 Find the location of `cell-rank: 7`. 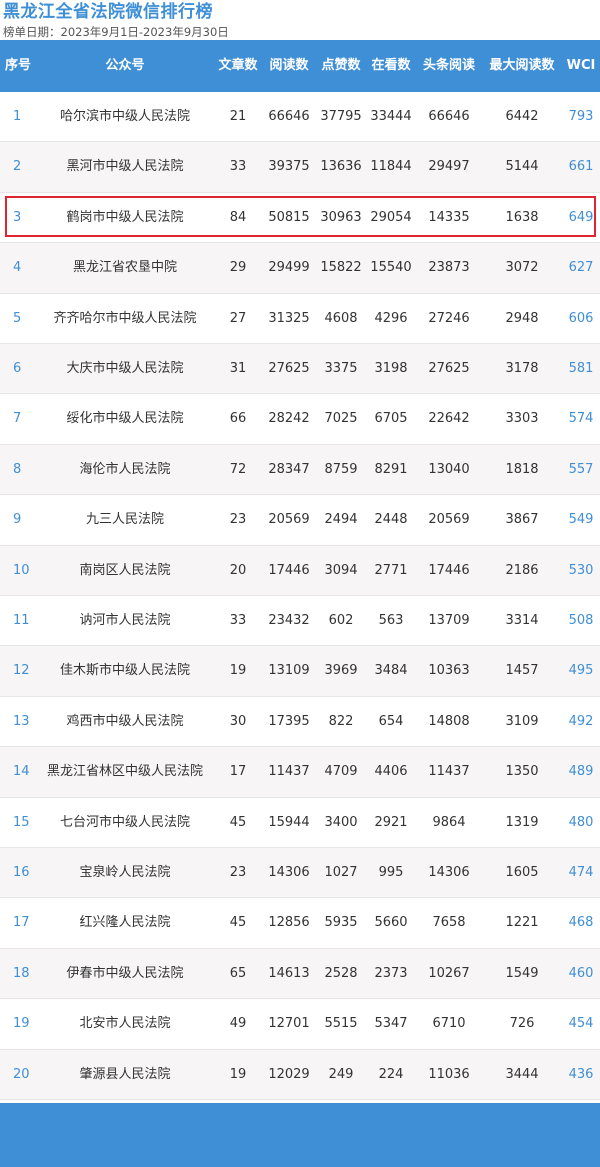

cell-rank: 7 is located at coordinates (17, 419).